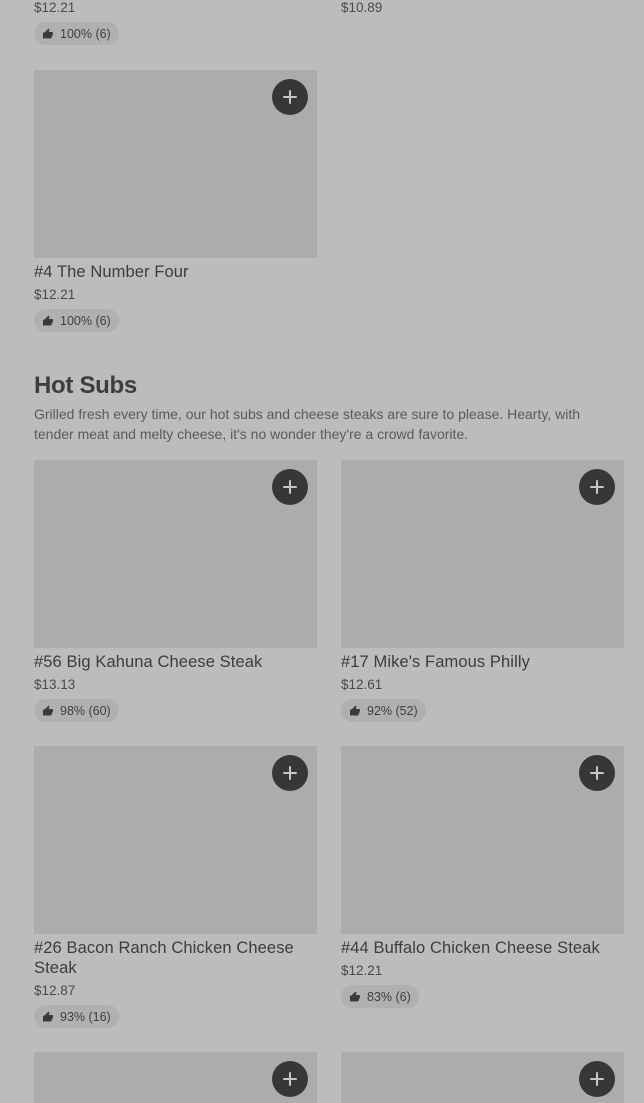  I want to click on rating-badge: 98% (60), so click(76, 710).